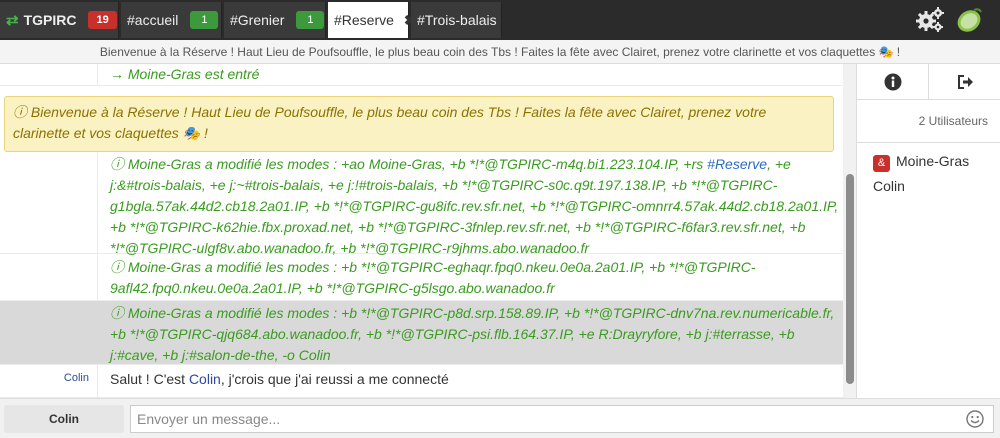 The height and width of the screenshot is (438, 1000). I want to click on join-message: → Moine-Gras est entré, so click(185, 74).